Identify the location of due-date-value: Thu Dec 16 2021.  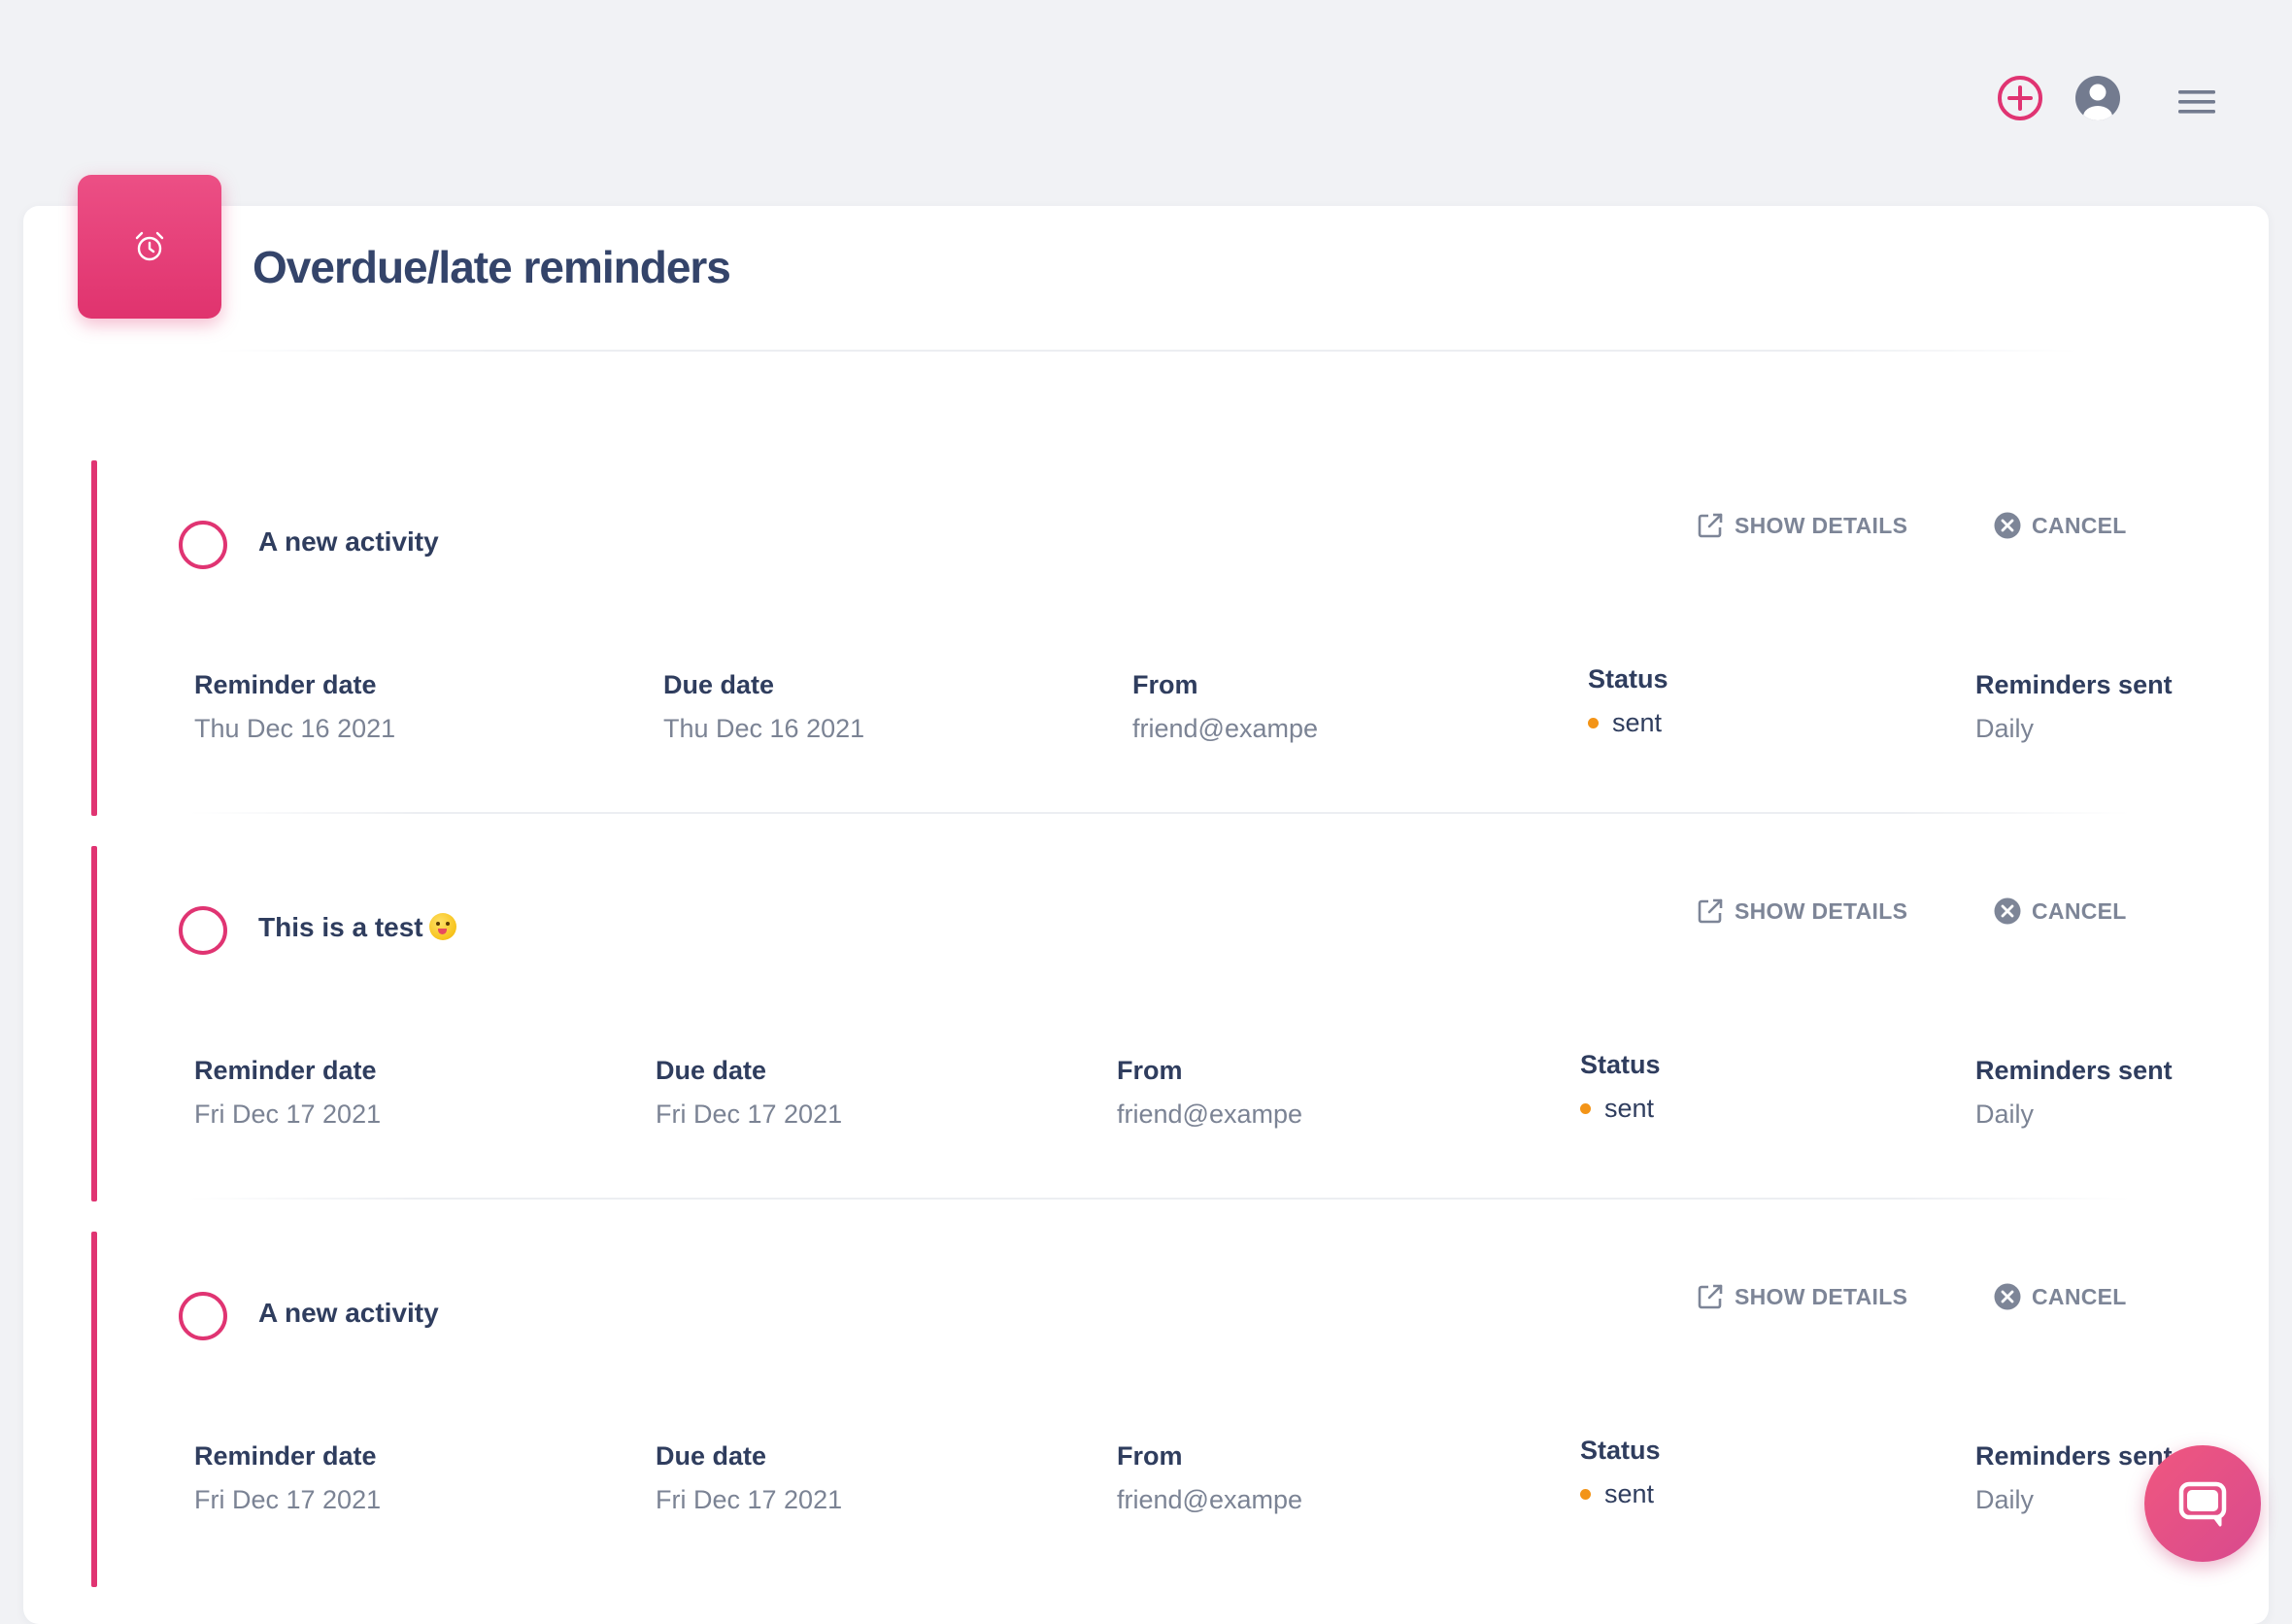
(764, 728).